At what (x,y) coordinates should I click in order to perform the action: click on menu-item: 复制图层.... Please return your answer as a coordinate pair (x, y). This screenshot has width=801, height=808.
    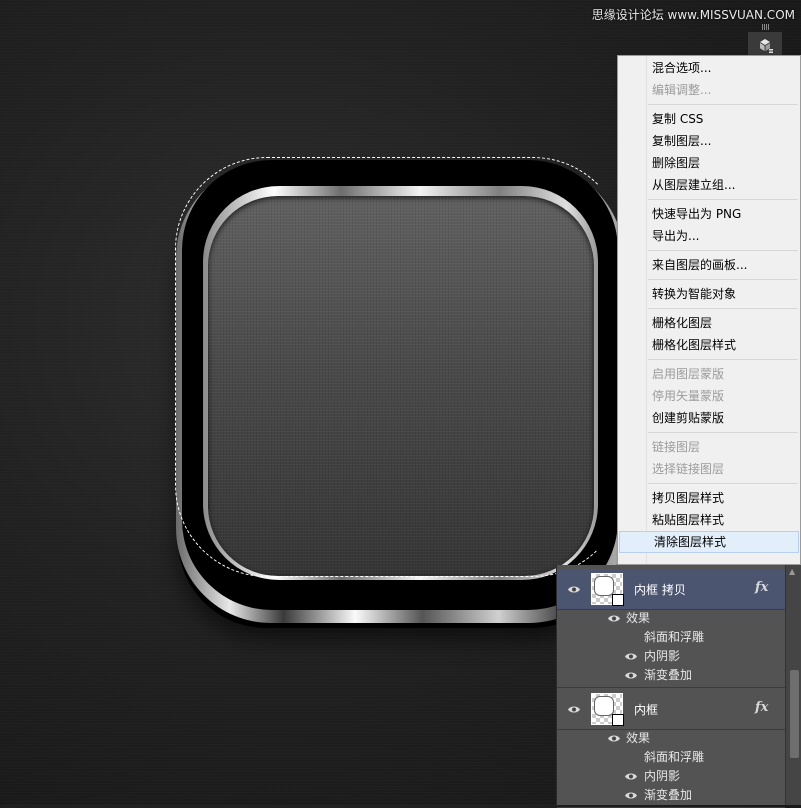
    Looking at the image, I should click on (709, 141).